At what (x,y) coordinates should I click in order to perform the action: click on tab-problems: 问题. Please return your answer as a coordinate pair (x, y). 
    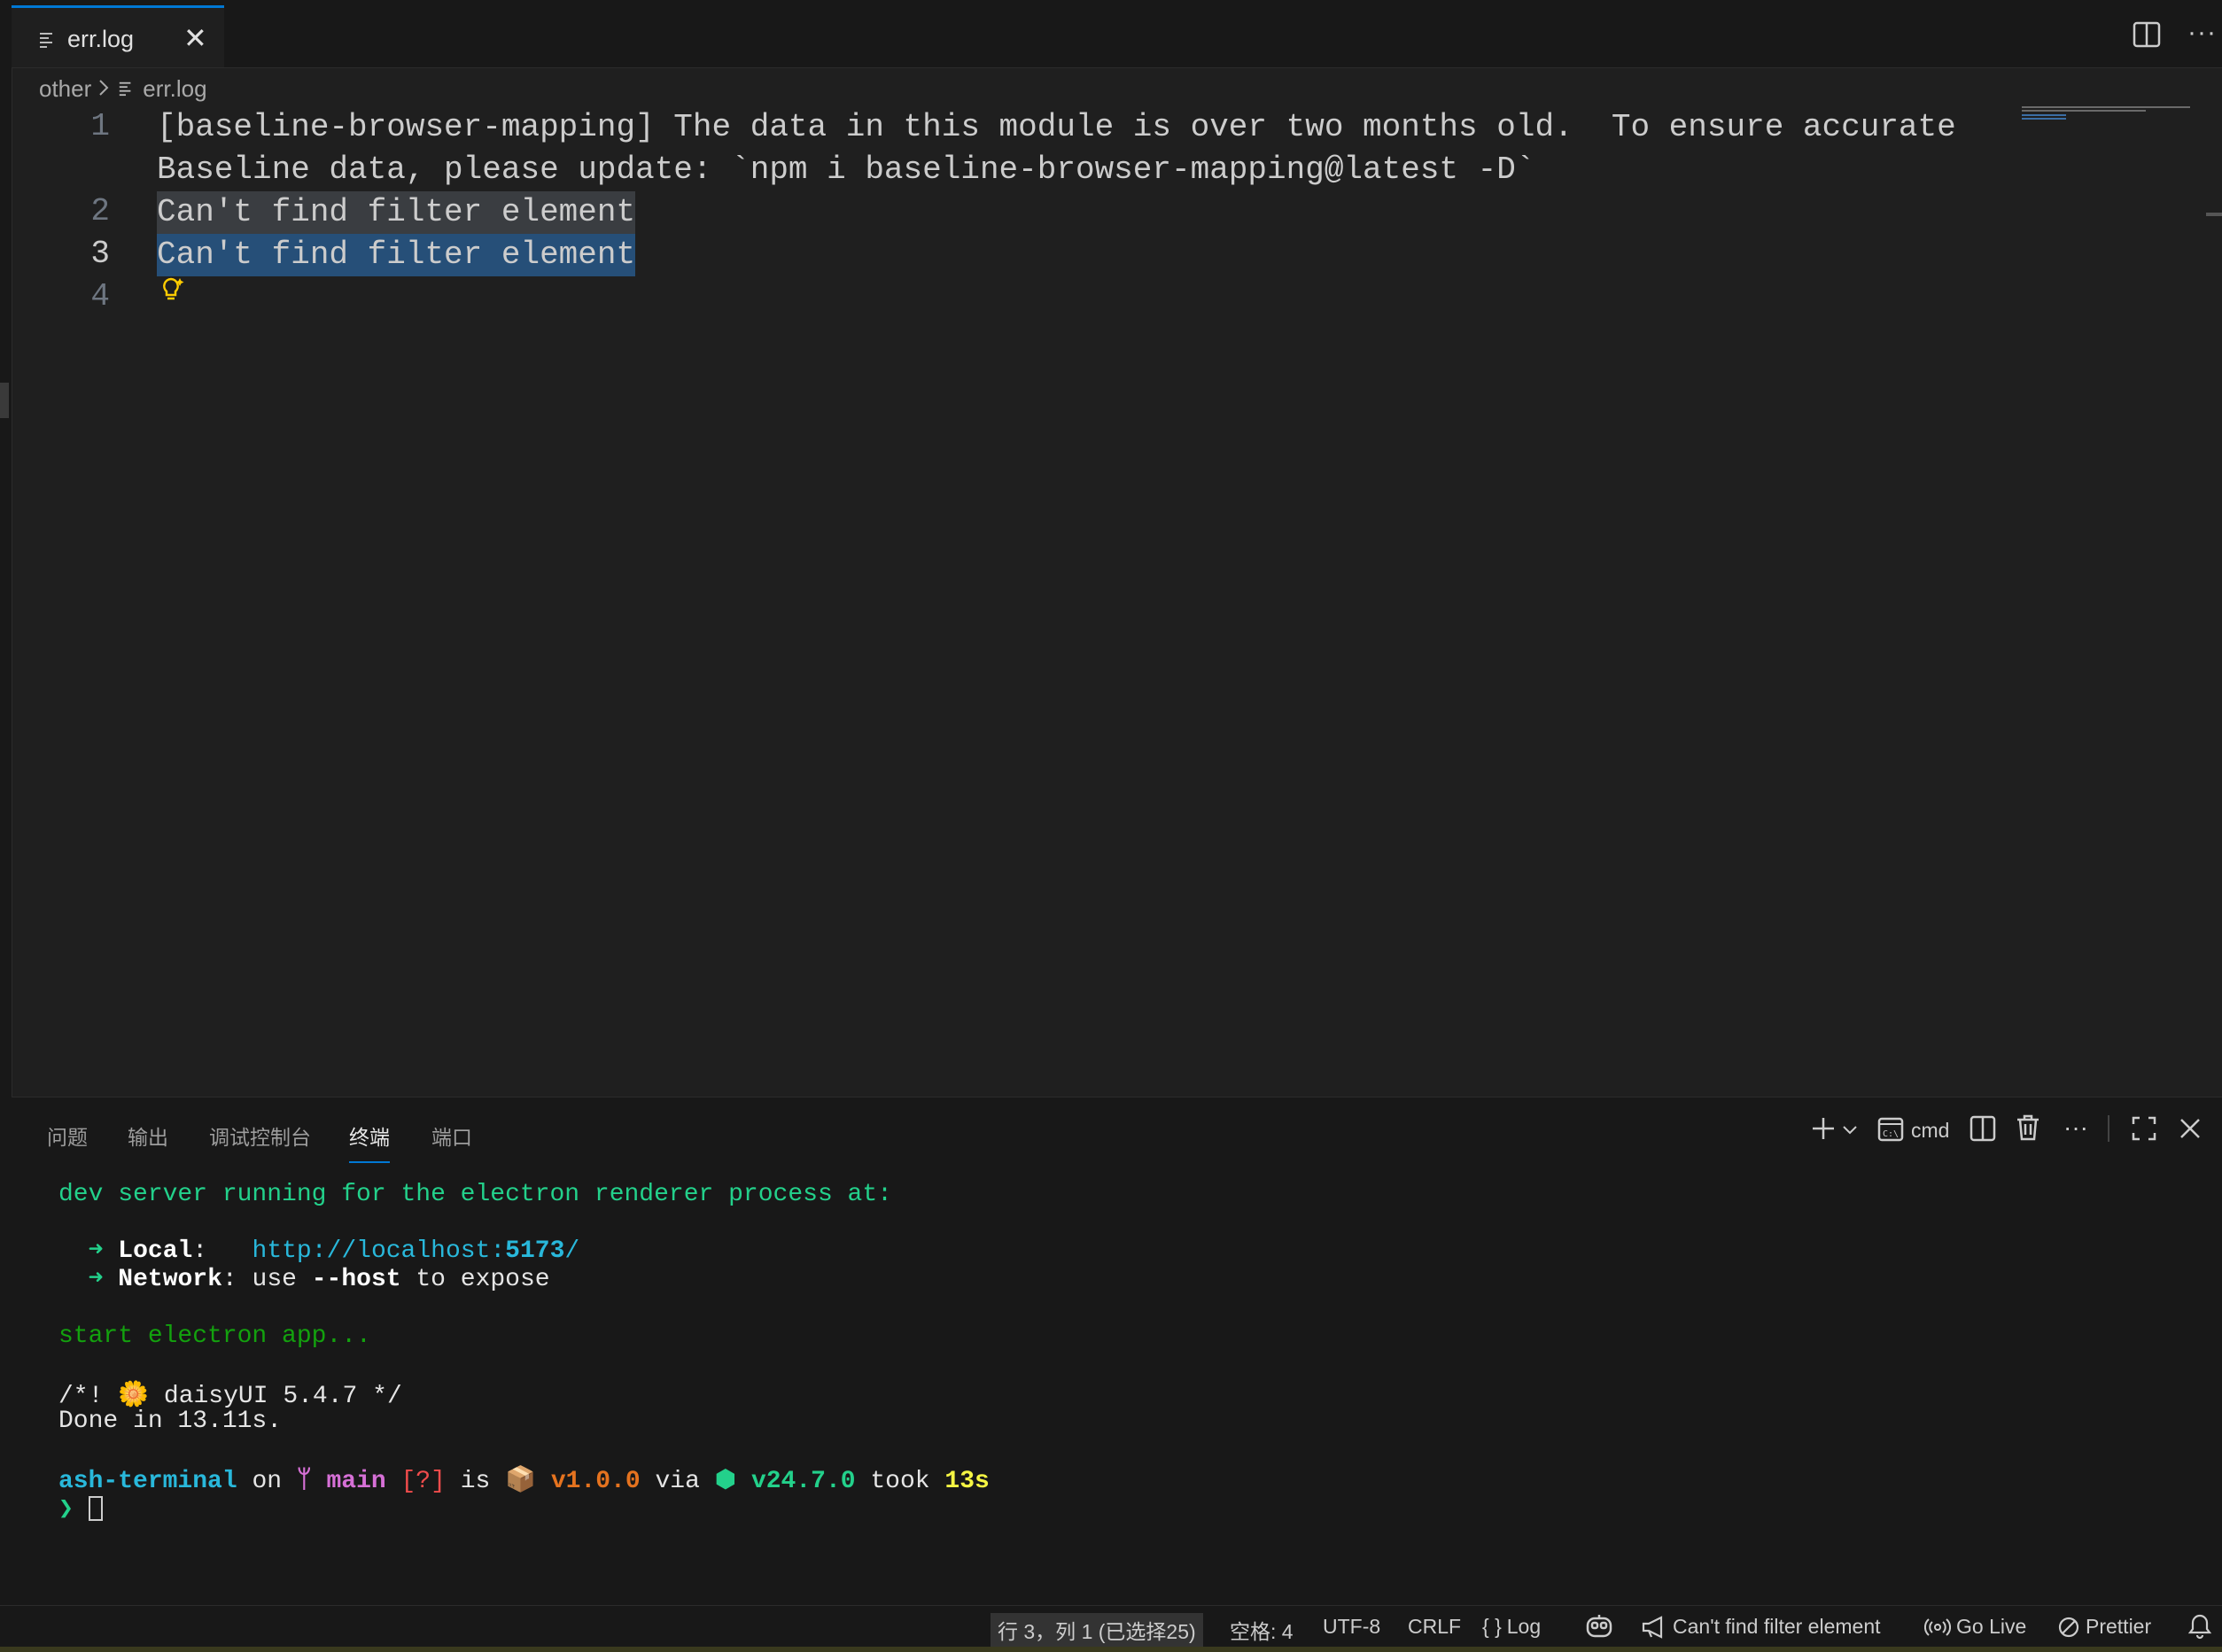
    Looking at the image, I should click on (67, 1136).